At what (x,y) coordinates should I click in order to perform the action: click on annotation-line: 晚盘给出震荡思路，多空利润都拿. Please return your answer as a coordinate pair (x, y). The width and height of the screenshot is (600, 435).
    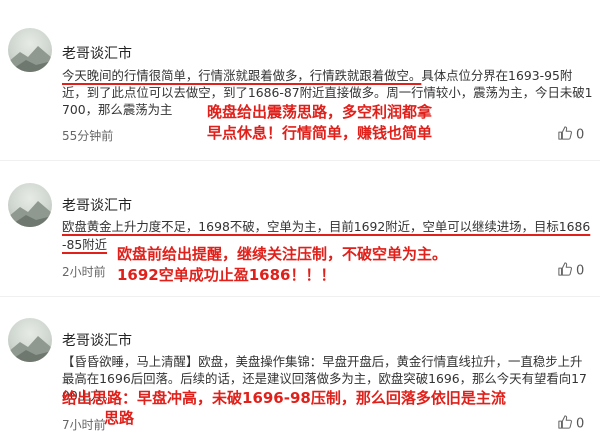
    Looking at the image, I should click on (320, 112).